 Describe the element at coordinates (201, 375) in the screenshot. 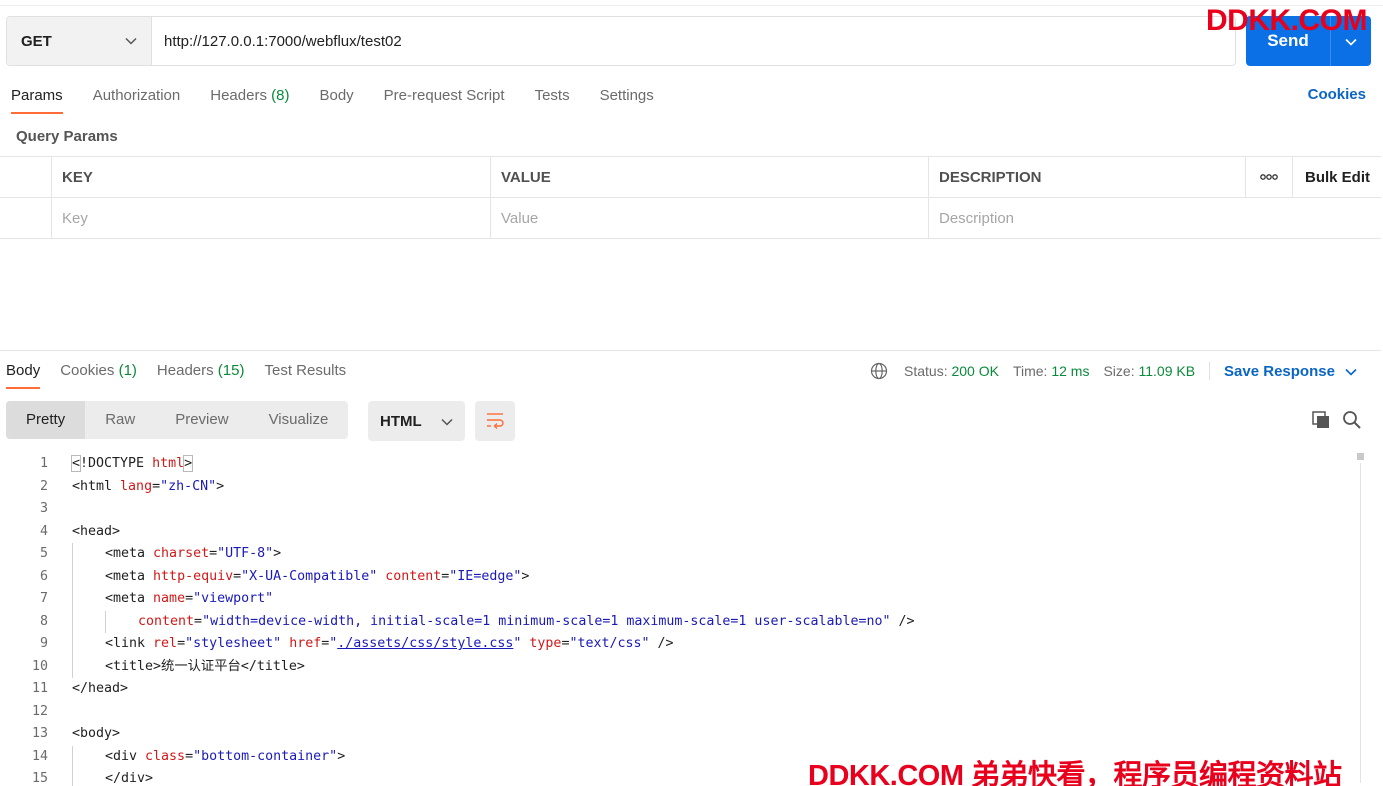

I see `response-tab-headers: Headers (15)` at that location.